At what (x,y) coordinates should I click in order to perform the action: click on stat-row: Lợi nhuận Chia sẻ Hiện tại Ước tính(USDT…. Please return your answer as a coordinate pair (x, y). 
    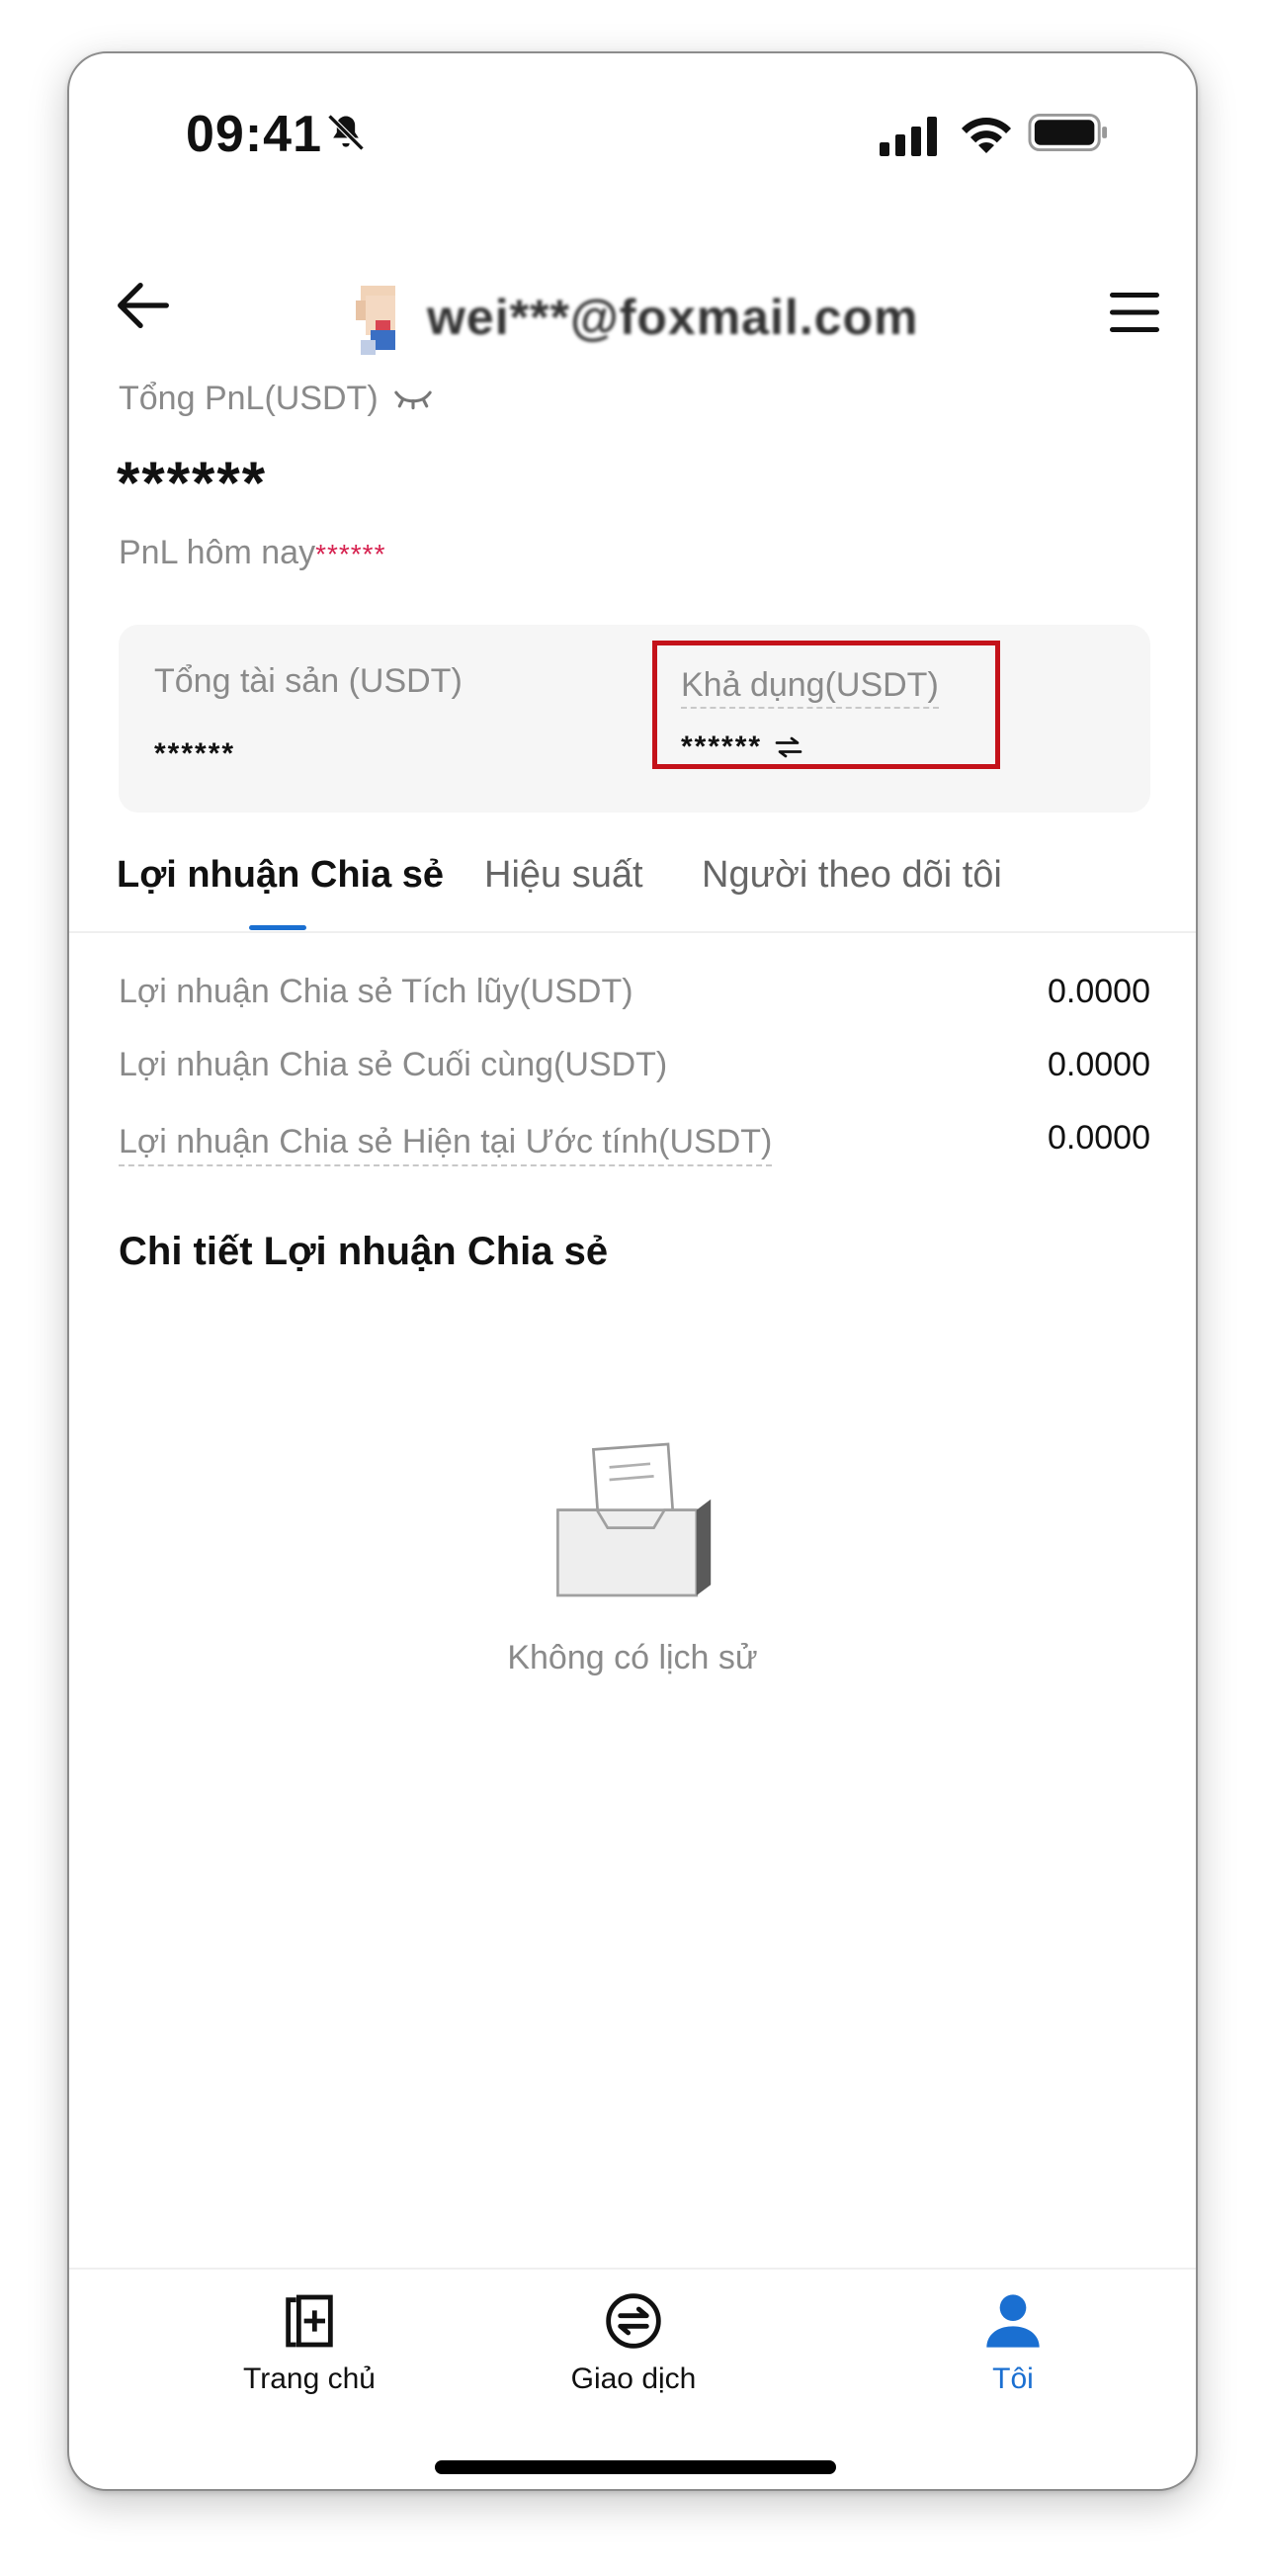
    Looking at the image, I should click on (634, 1143).